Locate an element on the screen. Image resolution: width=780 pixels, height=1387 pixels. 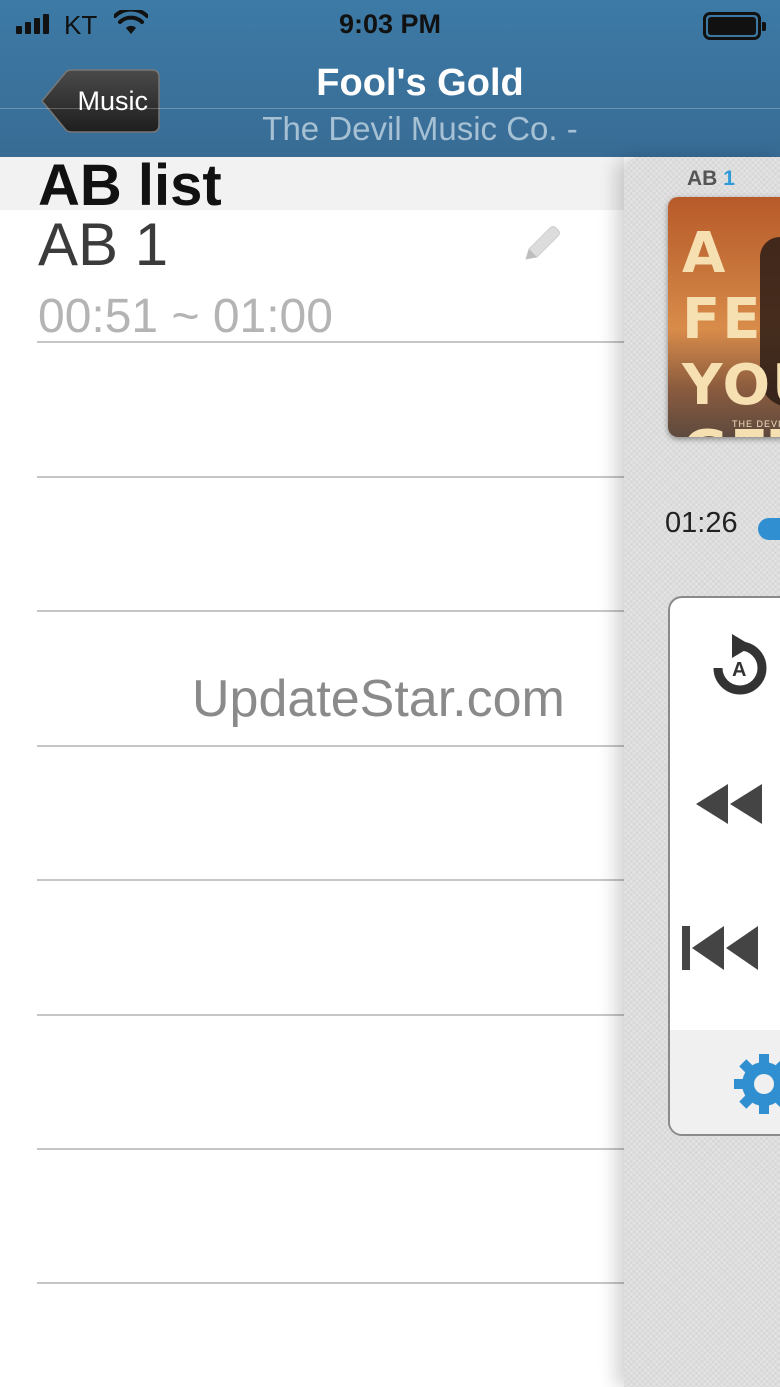
settings-bar is located at coordinates (725, 1082).